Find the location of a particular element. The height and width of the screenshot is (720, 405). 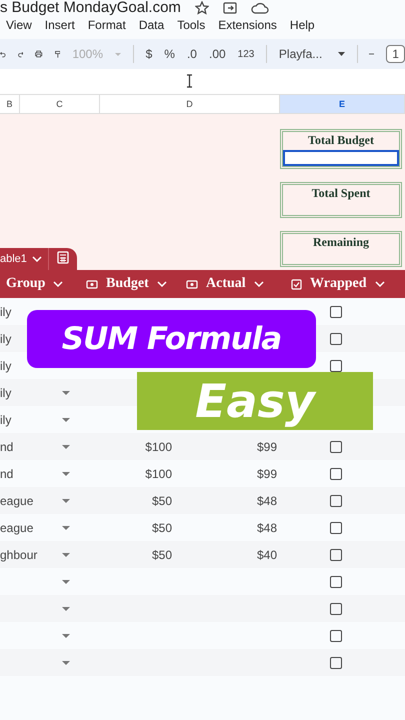

menu-item: Help is located at coordinates (302, 25).